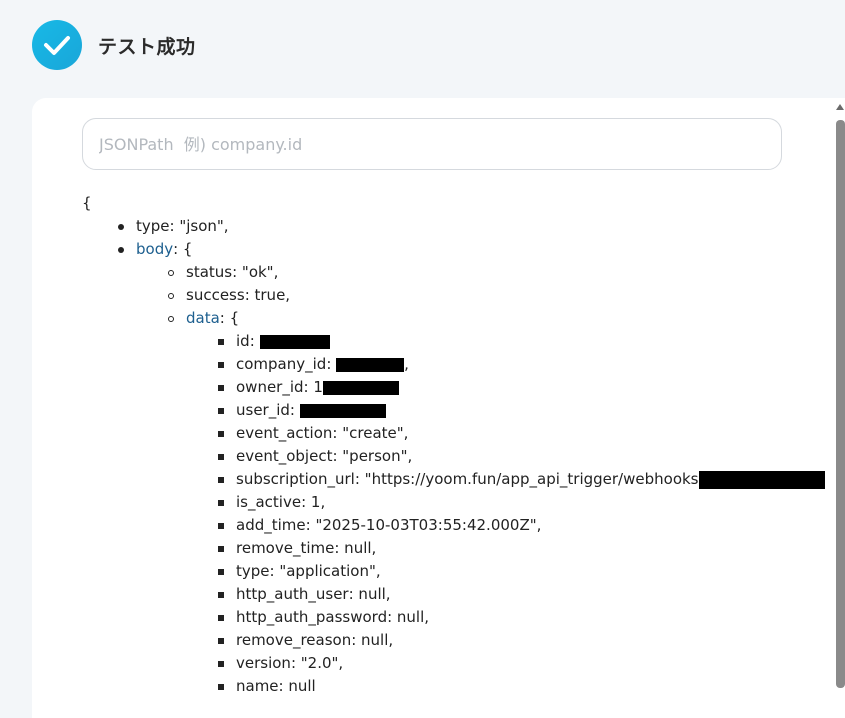 The width and height of the screenshot is (845, 718). What do you see at coordinates (295, 479) in the screenshot?
I see `json-key: subscription_url` at bounding box center [295, 479].